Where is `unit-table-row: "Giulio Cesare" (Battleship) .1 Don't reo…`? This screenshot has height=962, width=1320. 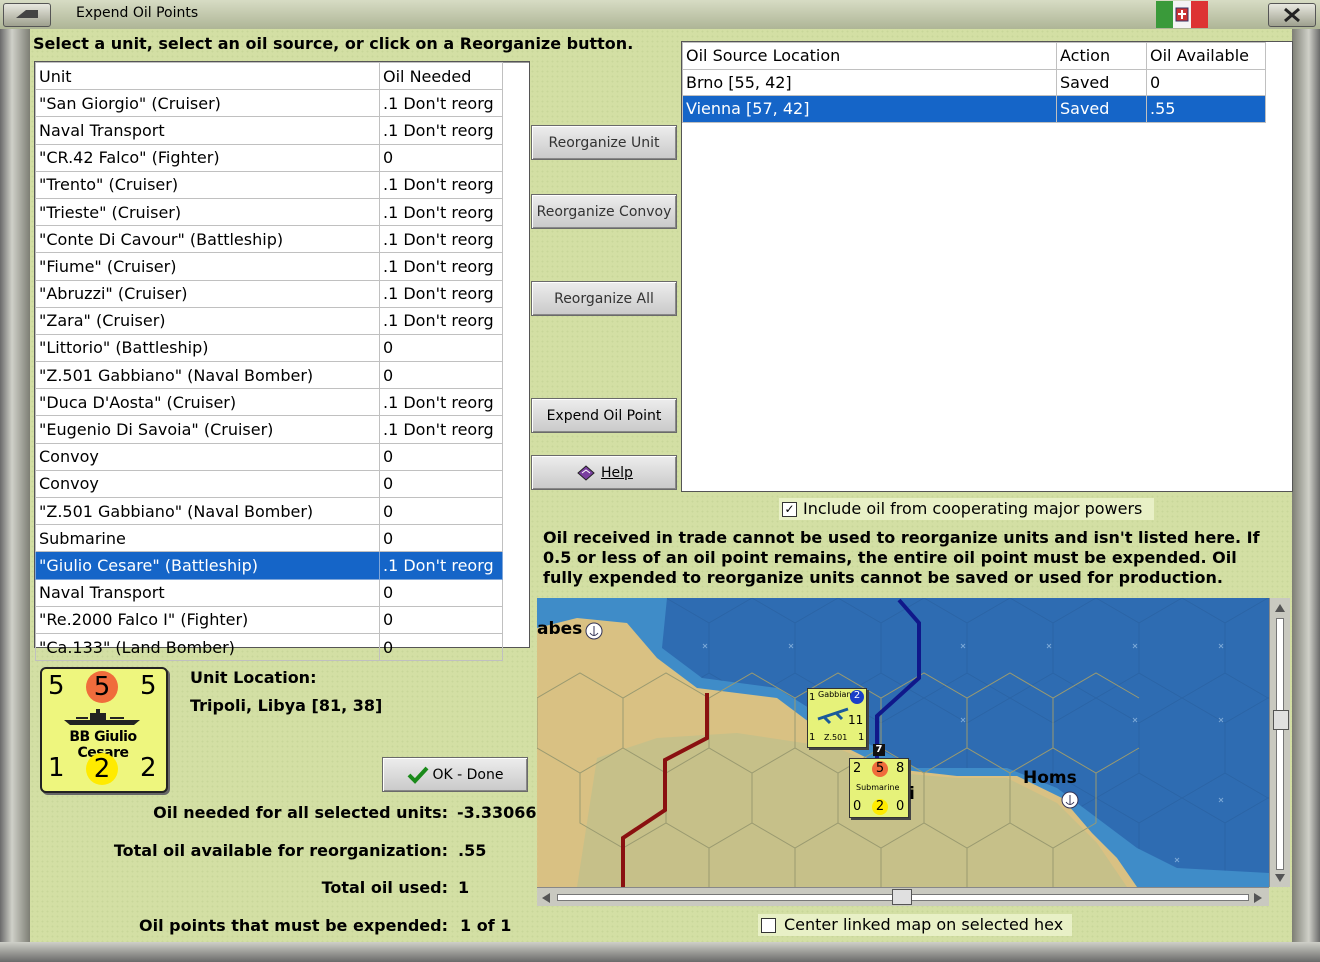 unit-table-row: "Giulio Cesare" (Battleship) .1 Don't reo… is located at coordinates (269, 565).